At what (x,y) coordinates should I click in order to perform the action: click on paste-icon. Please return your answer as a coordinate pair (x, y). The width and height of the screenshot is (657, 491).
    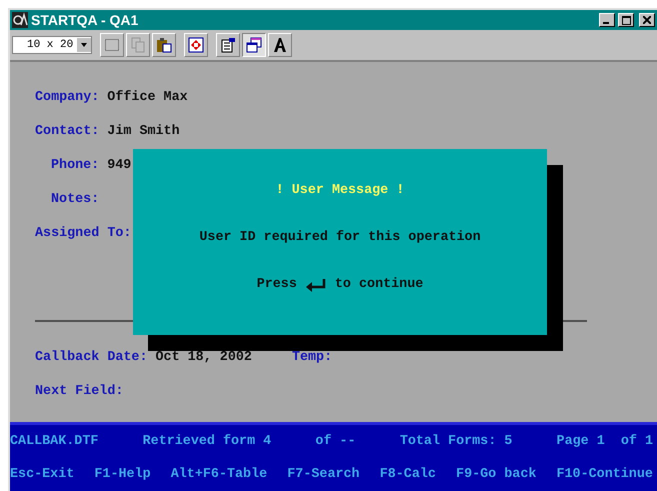
    Looking at the image, I should click on (164, 45).